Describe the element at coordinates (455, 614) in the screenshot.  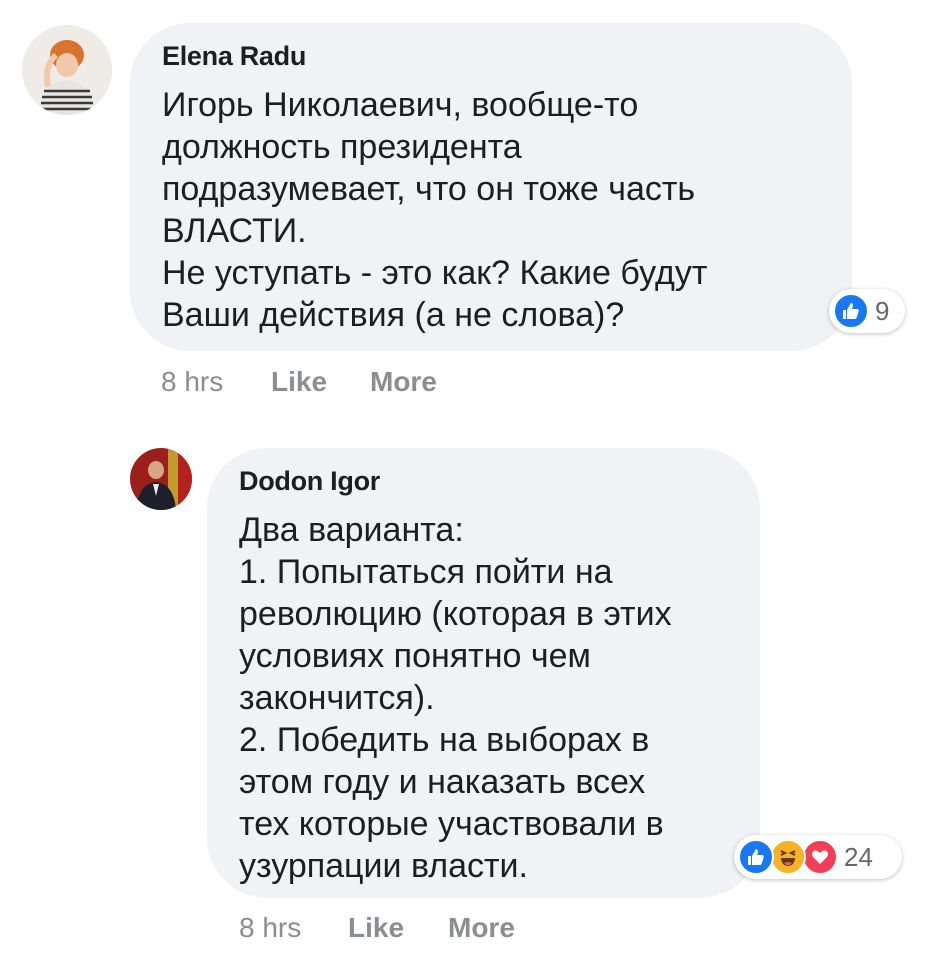
I see `comment-line: революцию (которая в этих` at that location.